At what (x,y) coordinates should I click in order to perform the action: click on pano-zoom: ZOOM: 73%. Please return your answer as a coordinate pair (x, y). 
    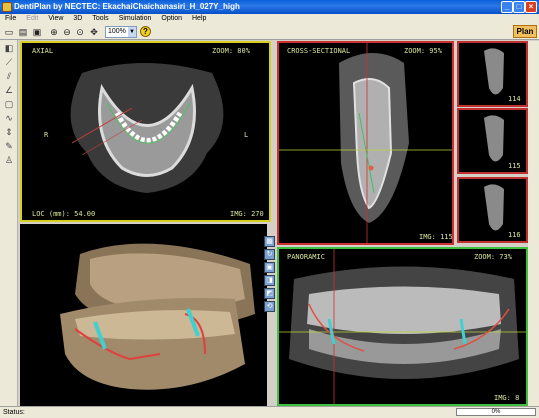
    Looking at the image, I should click on (493, 257).